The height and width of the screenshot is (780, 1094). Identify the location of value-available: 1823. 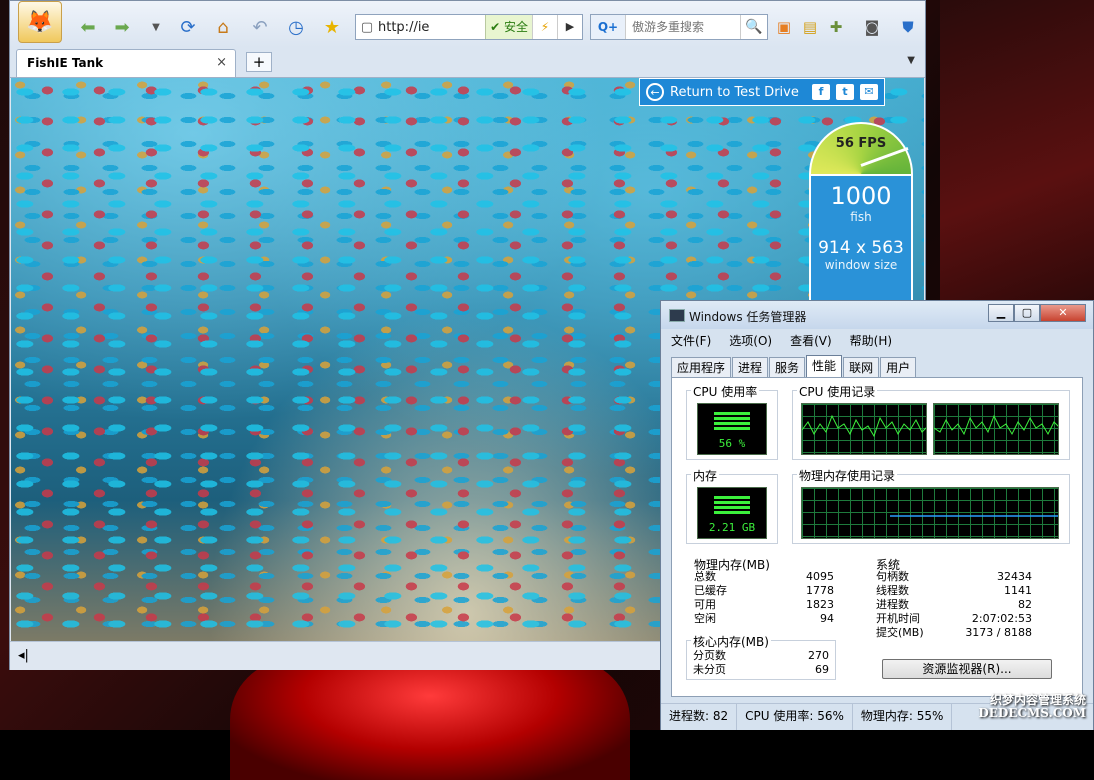
(820, 604).